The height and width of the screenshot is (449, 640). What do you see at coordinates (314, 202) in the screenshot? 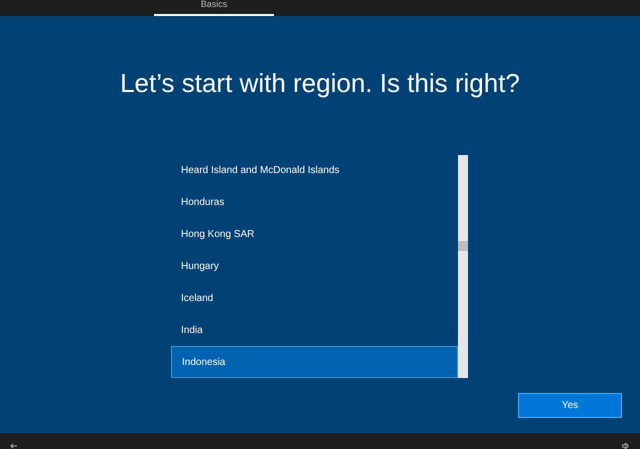
I see `region-item: Honduras` at bounding box center [314, 202].